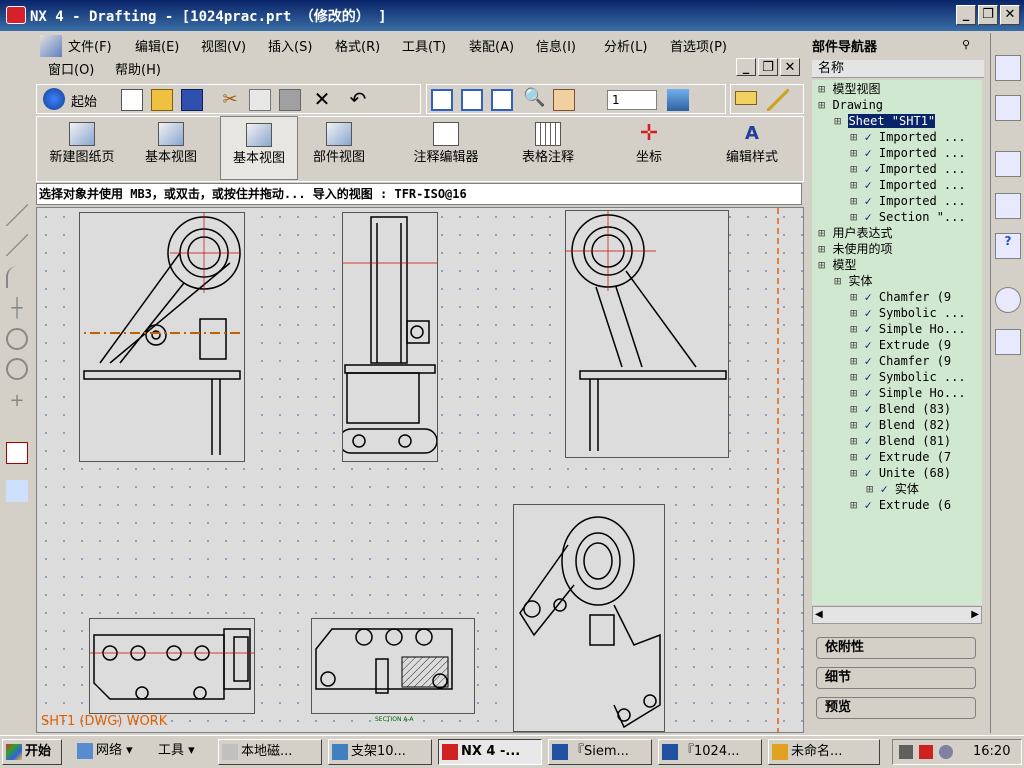  I want to click on drawing-view-front, so click(162, 337).